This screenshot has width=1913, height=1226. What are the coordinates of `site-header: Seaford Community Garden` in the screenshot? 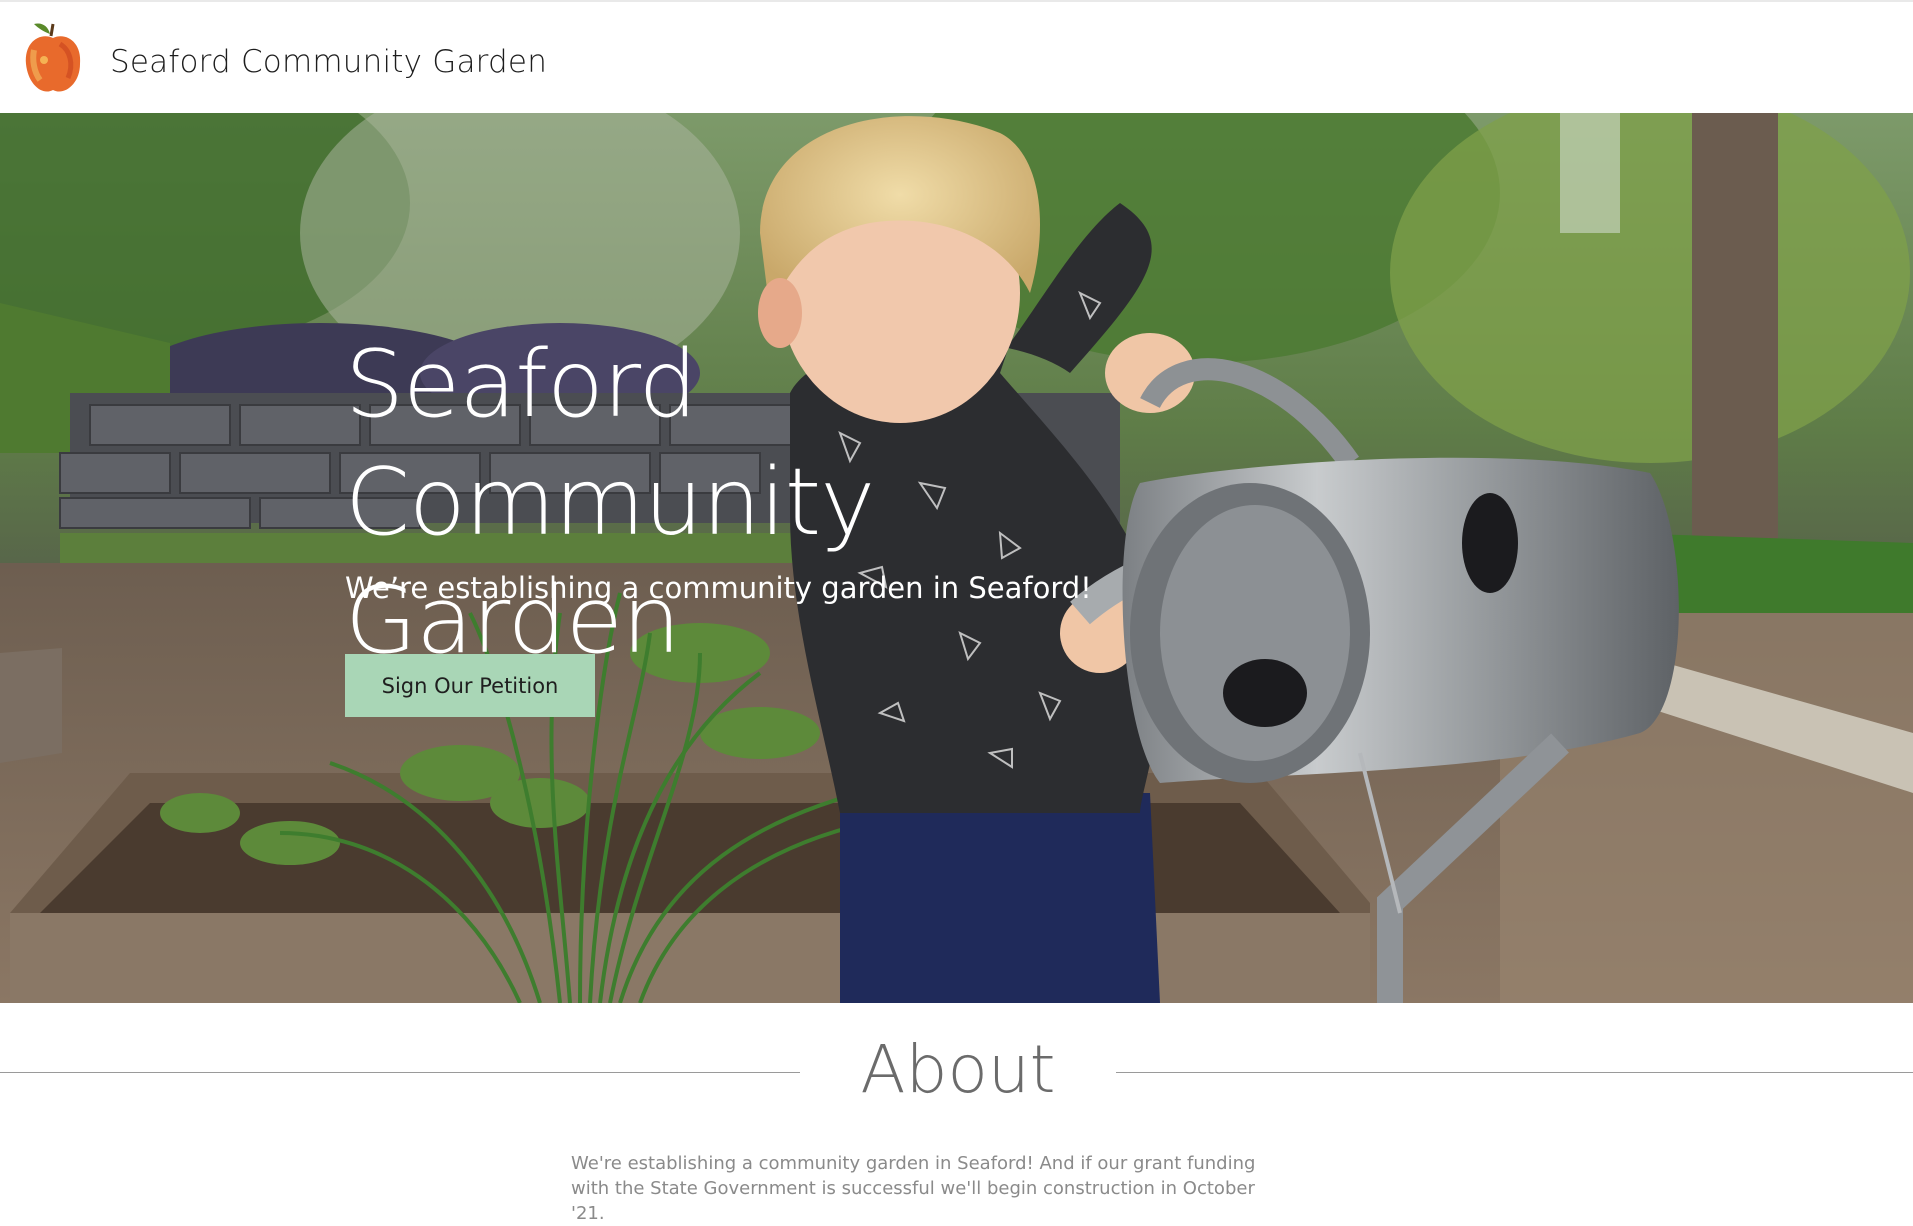 It's located at (956, 56).